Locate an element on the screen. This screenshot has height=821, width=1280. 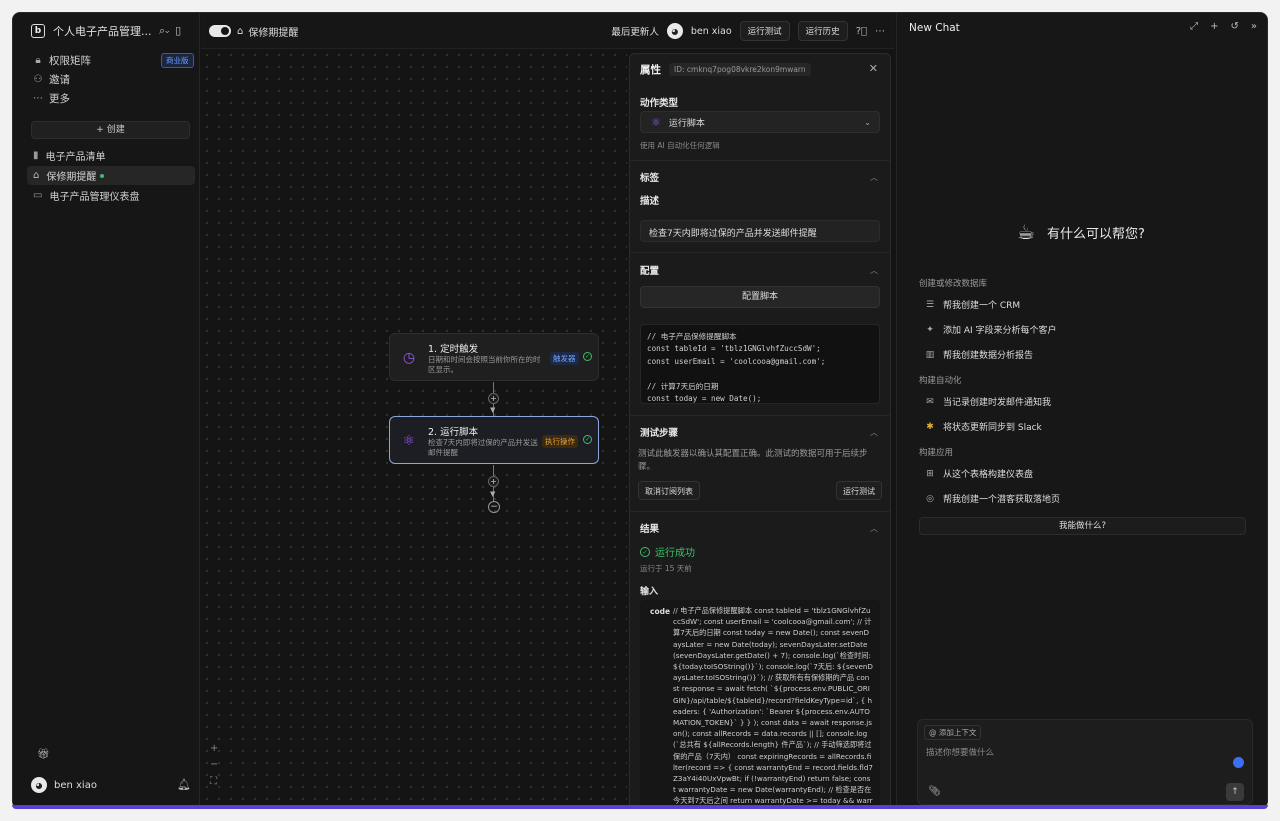
gift-icon: 🎁︎ is located at coordinates (43, 754).